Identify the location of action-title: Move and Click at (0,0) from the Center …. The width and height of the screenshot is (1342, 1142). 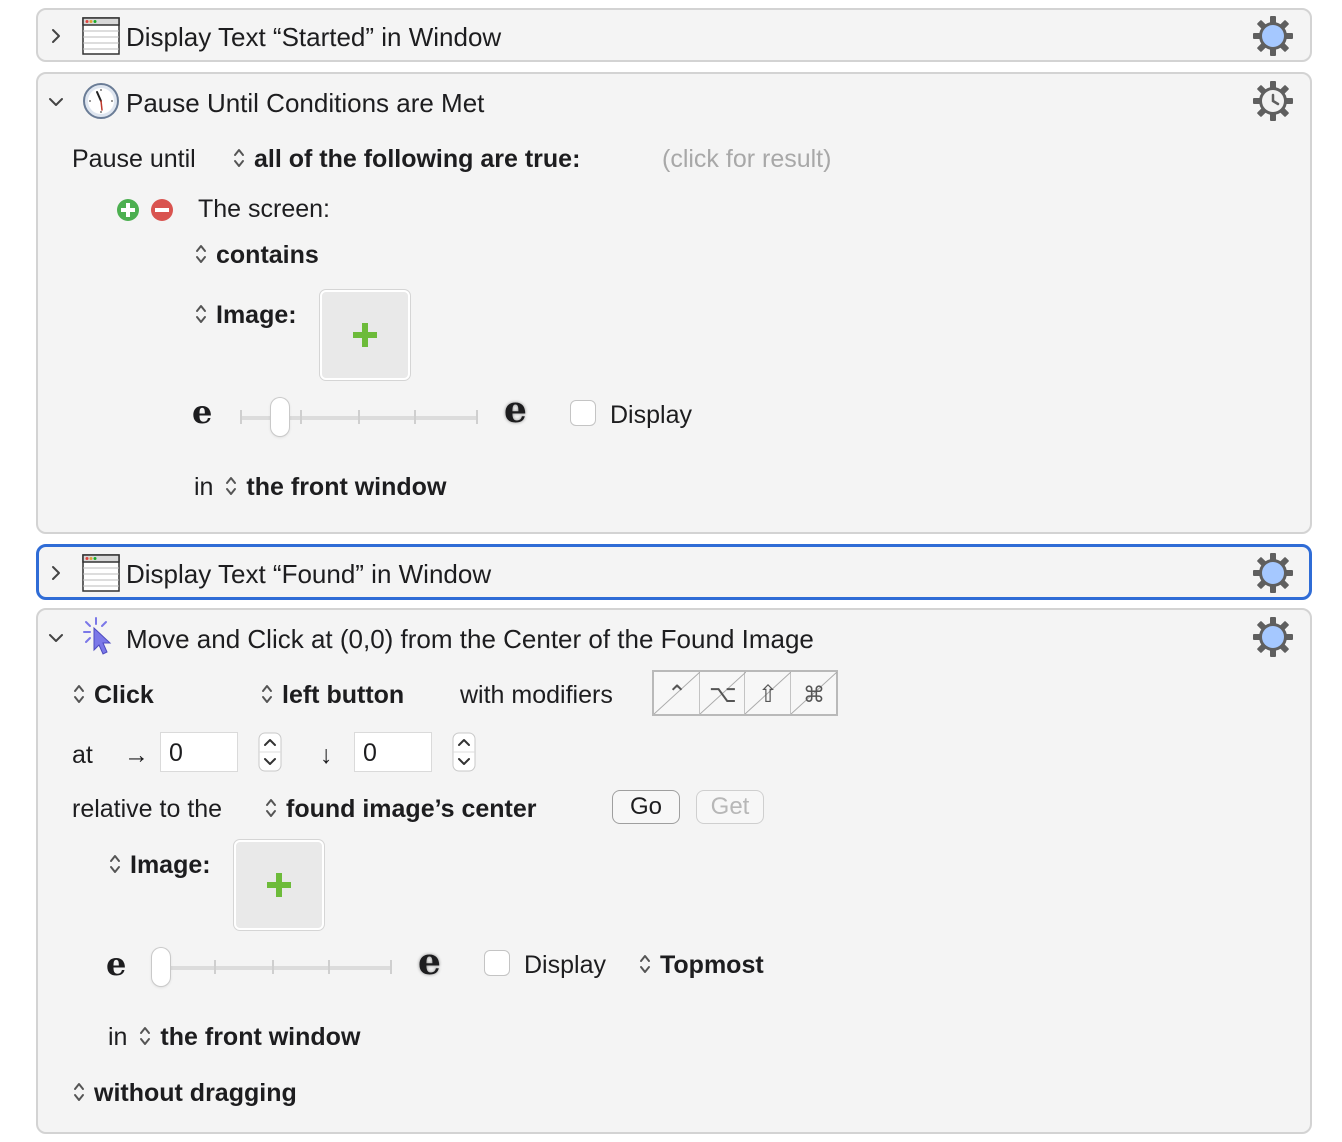
(470, 639).